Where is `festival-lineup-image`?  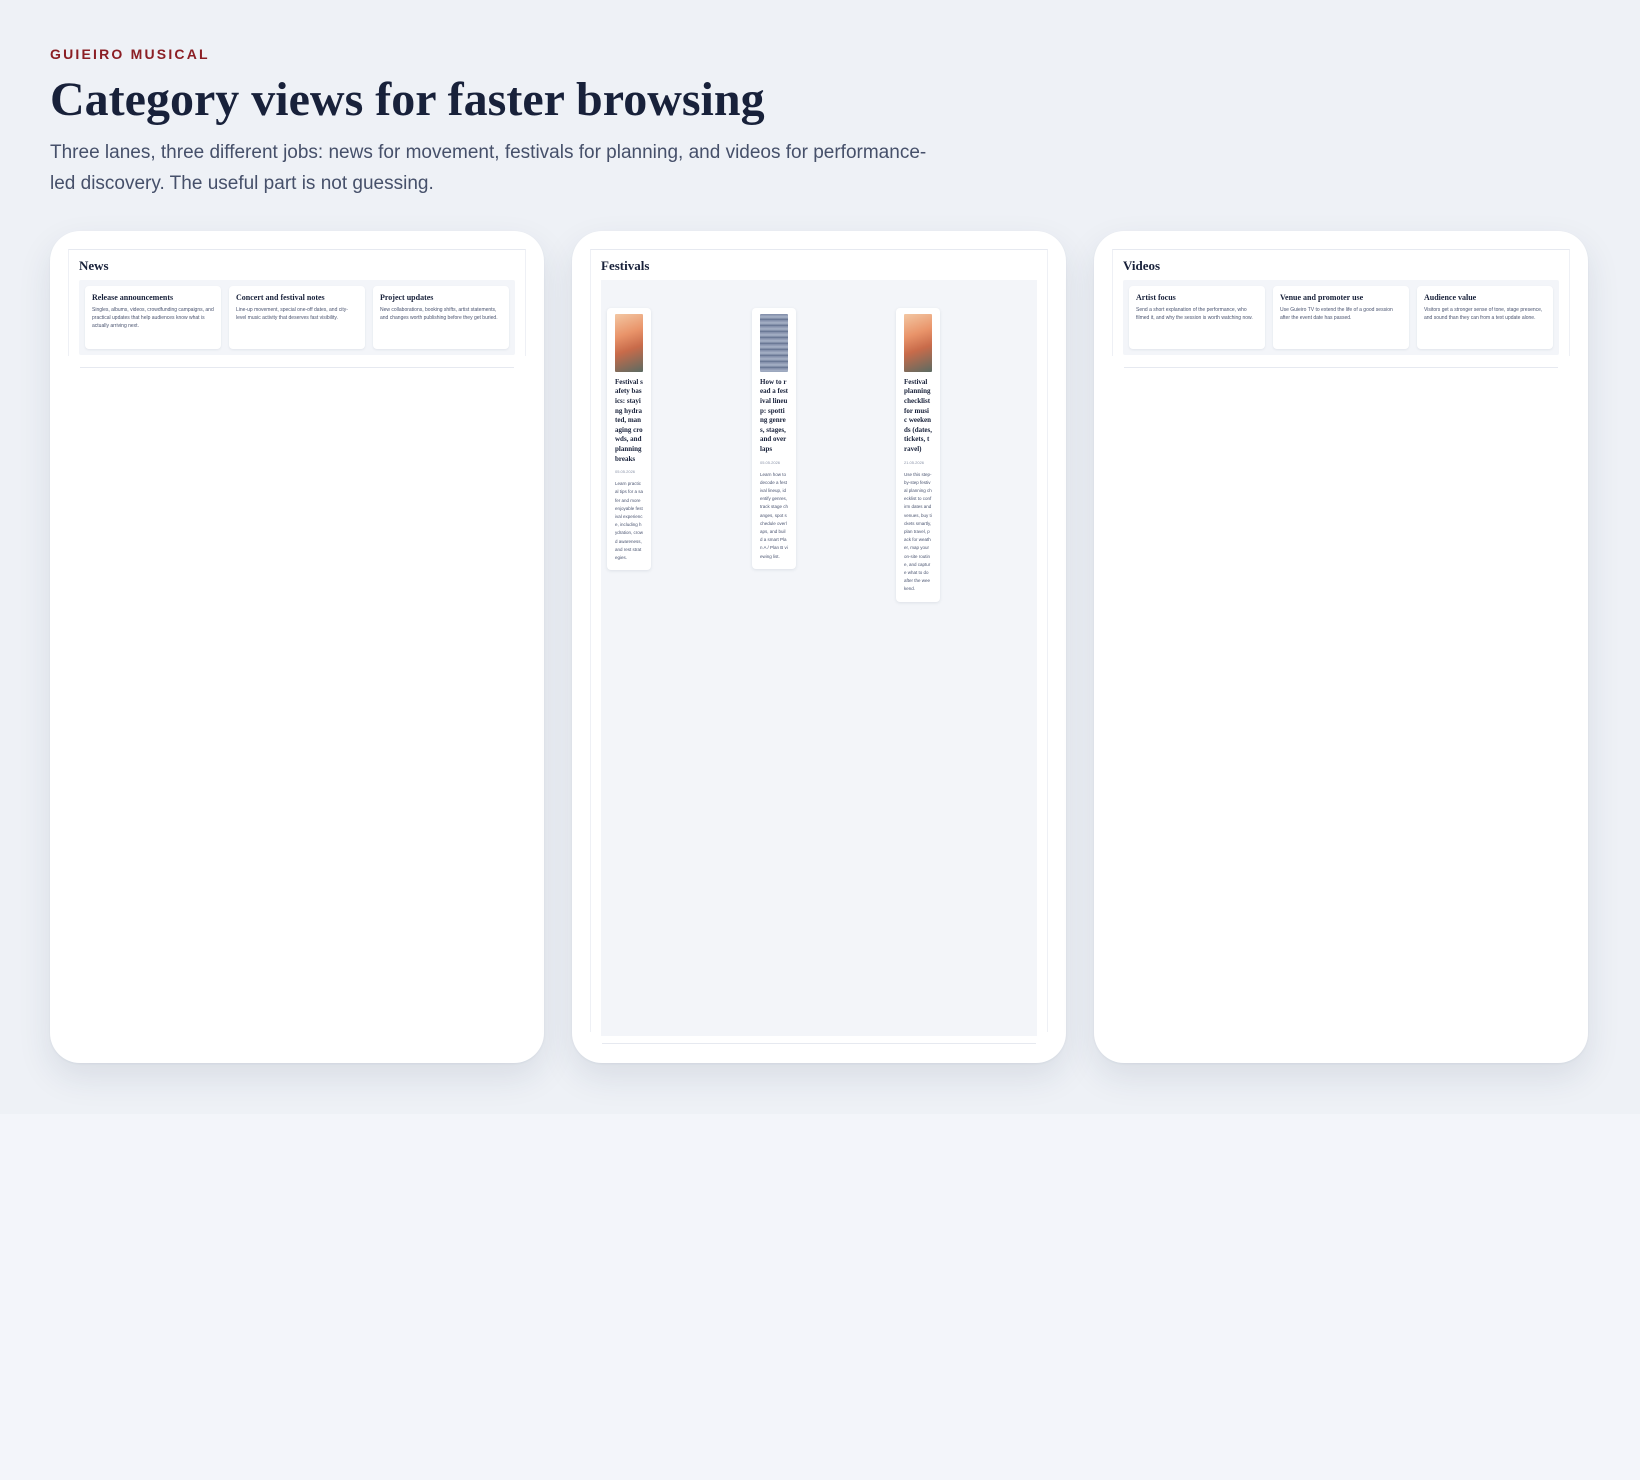 festival-lineup-image is located at coordinates (774, 342).